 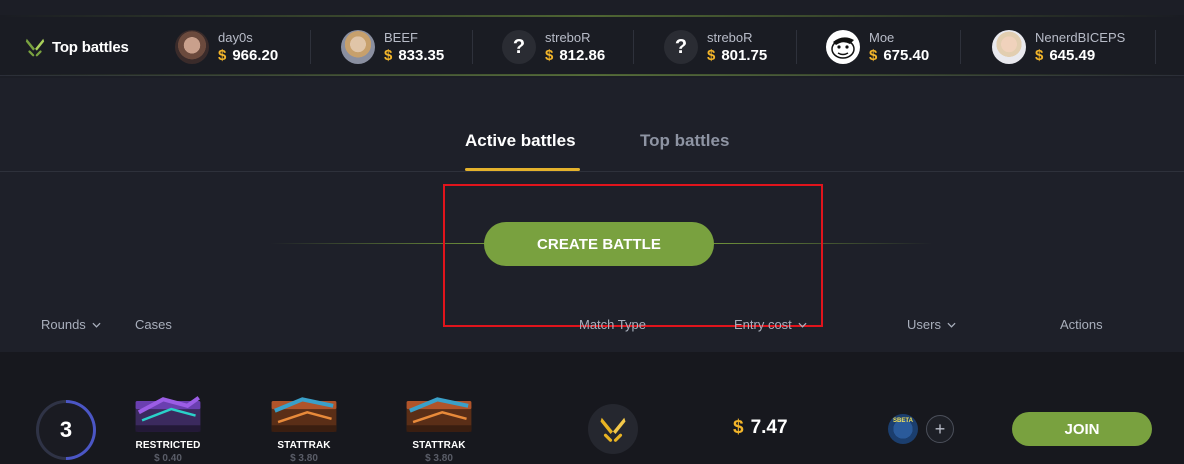 I want to click on match-type-badge, so click(x=613, y=429).